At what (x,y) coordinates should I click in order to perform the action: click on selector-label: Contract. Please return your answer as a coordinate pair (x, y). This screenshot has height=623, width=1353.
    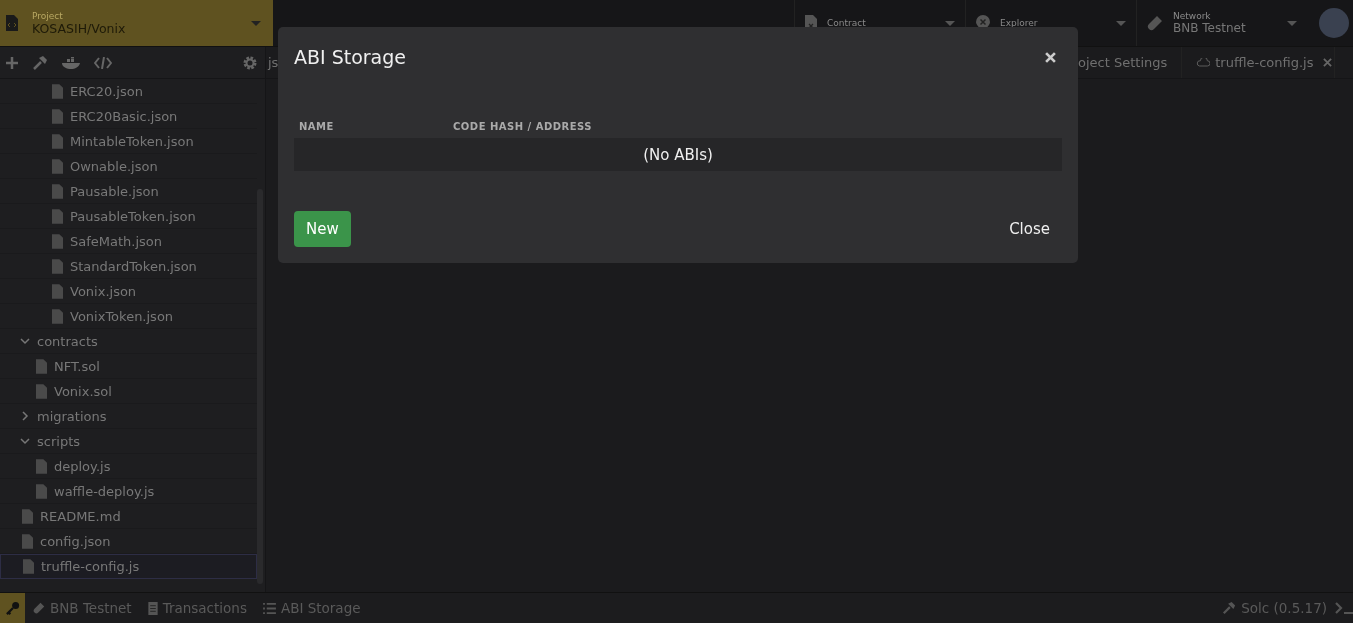
    Looking at the image, I should click on (847, 23).